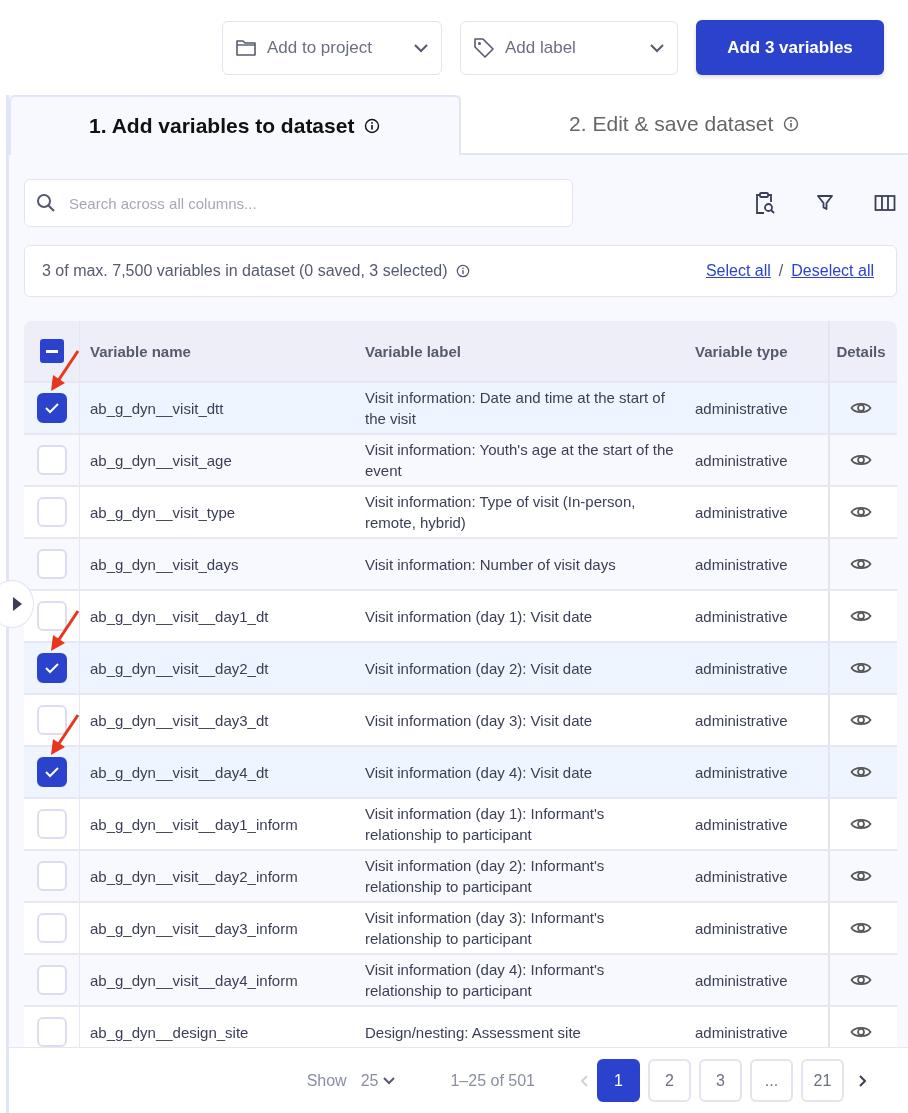  What do you see at coordinates (169, 1032) in the screenshot?
I see `table-cell-text: ab_g_dyn__design_site` at bounding box center [169, 1032].